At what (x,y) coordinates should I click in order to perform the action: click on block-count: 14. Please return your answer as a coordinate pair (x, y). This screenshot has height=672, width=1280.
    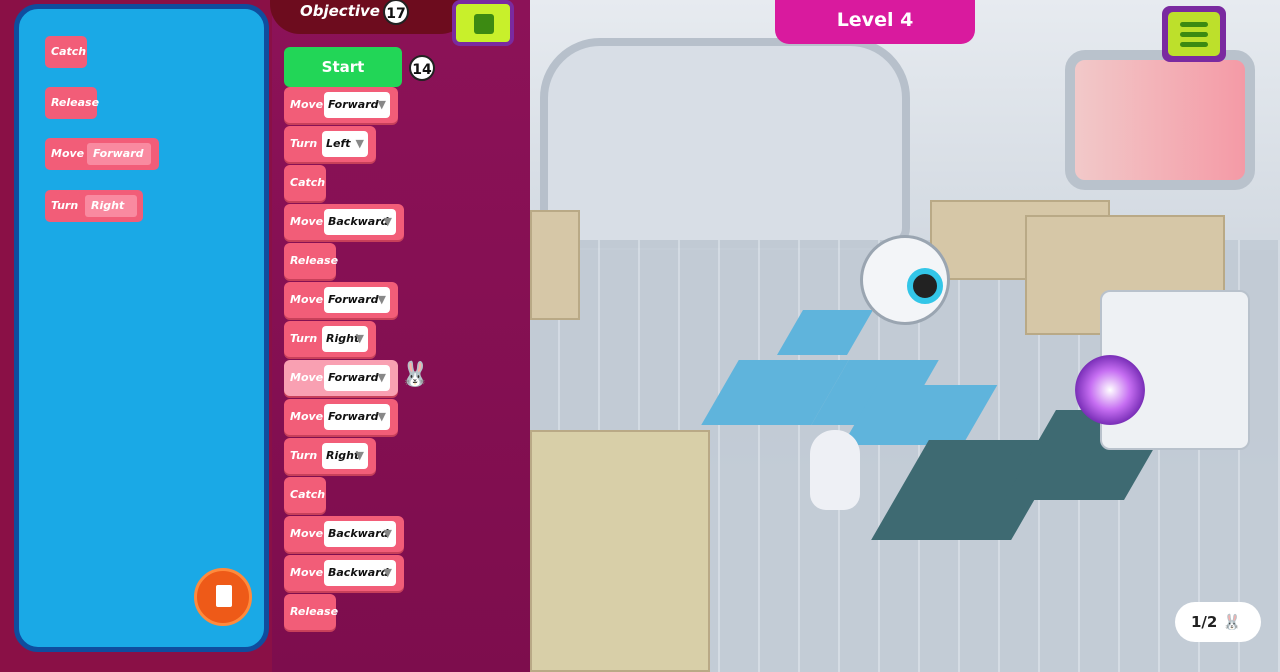
    Looking at the image, I should click on (422, 68).